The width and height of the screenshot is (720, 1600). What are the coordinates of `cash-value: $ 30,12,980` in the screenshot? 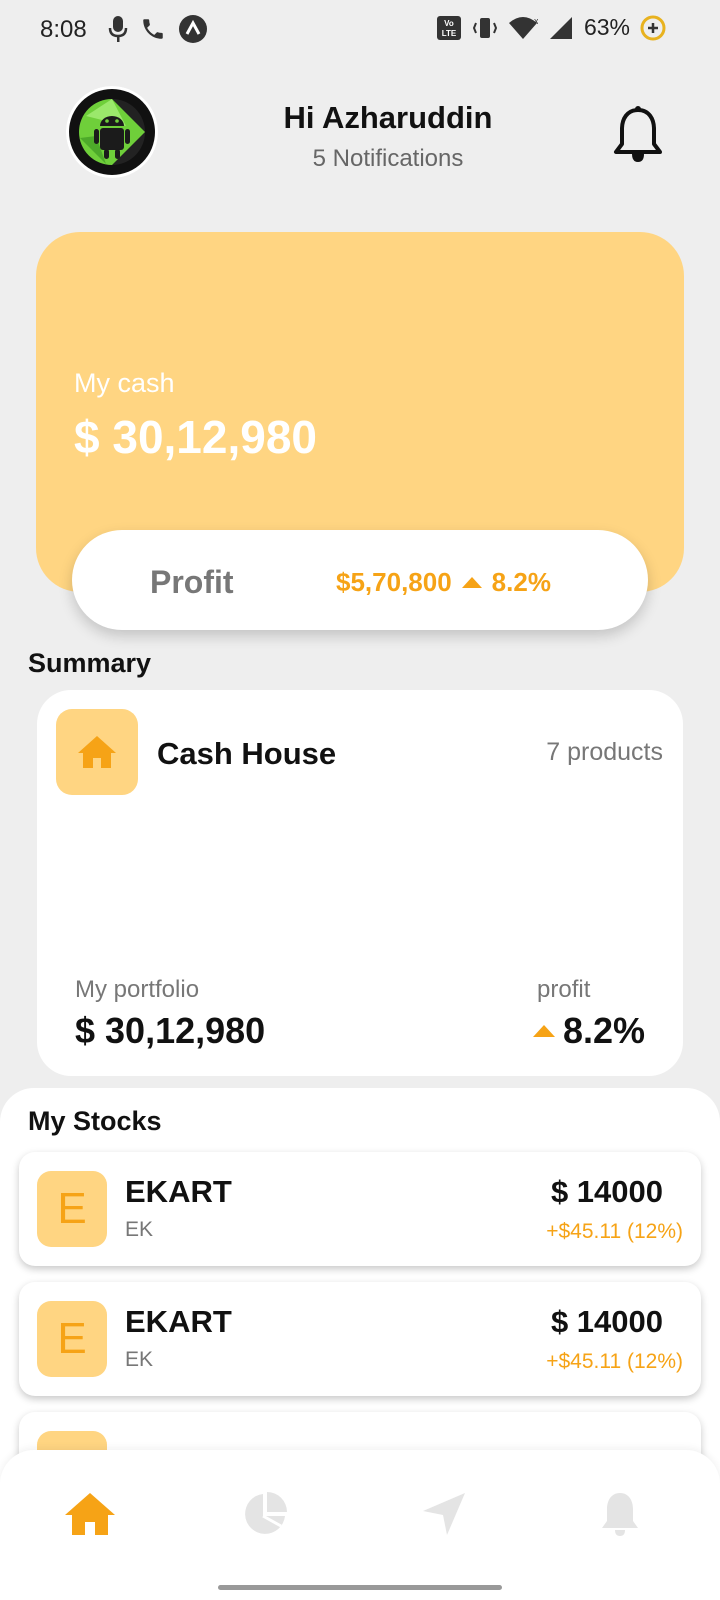 It's located at (196, 437).